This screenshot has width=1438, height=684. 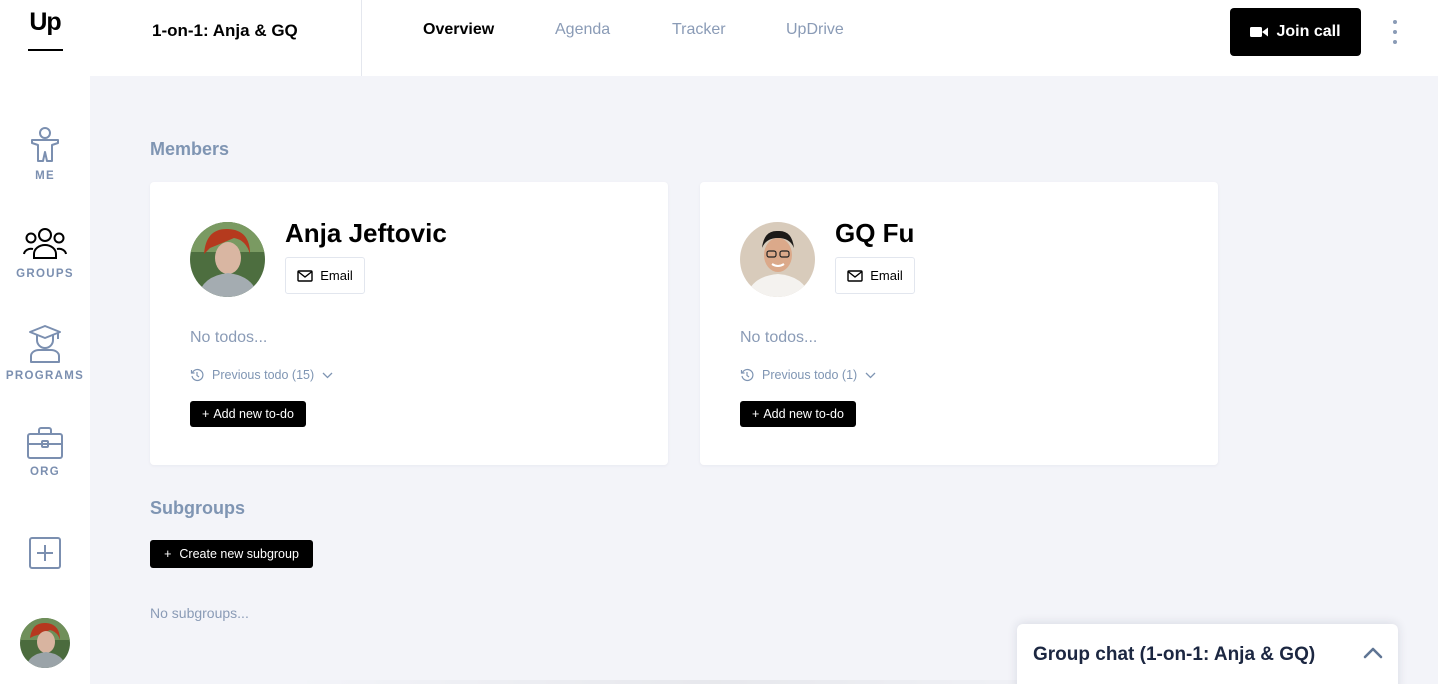 I want to click on chevron-up-icon, so click(x=1373, y=655).